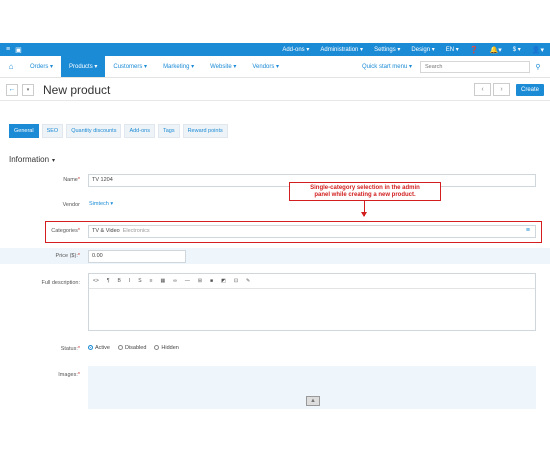 Image resolution: width=550 pixels, height=450 pixels. Describe the element at coordinates (387, 49) in the screenshot. I see `topbar-settings: Settings ▾` at that location.